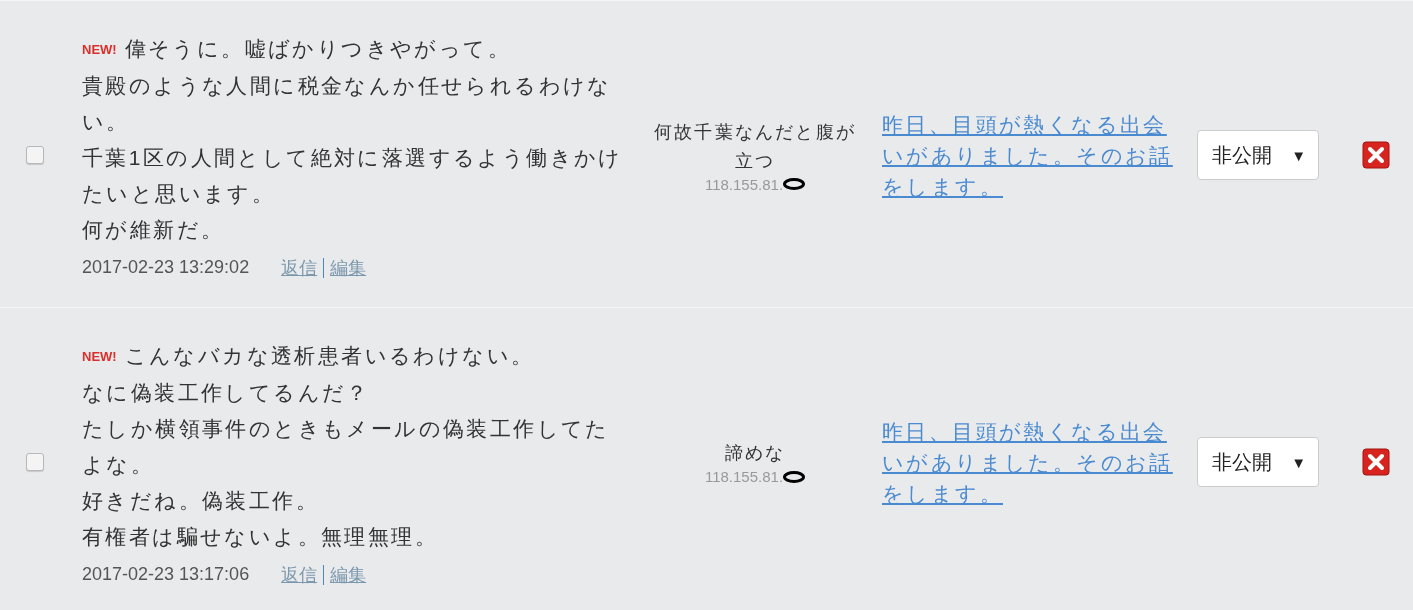  What do you see at coordinates (154, 229) in the screenshot?
I see `comment-text: 何が維新だ。` at bounding box center [154, 229].